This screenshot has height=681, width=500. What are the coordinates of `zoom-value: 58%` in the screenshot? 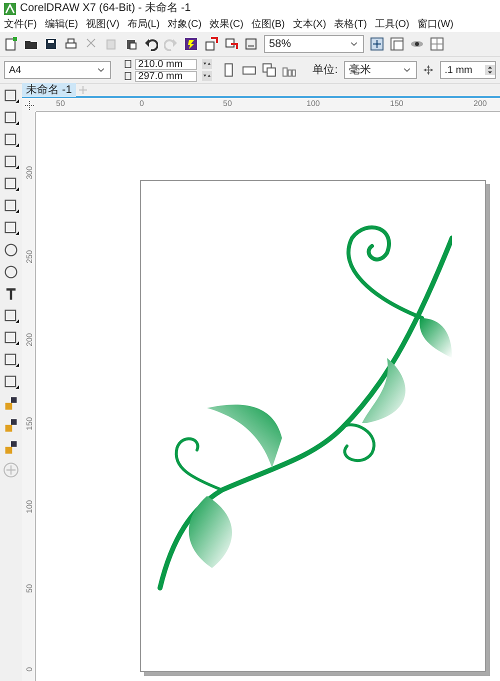 It's located at (280, 44).